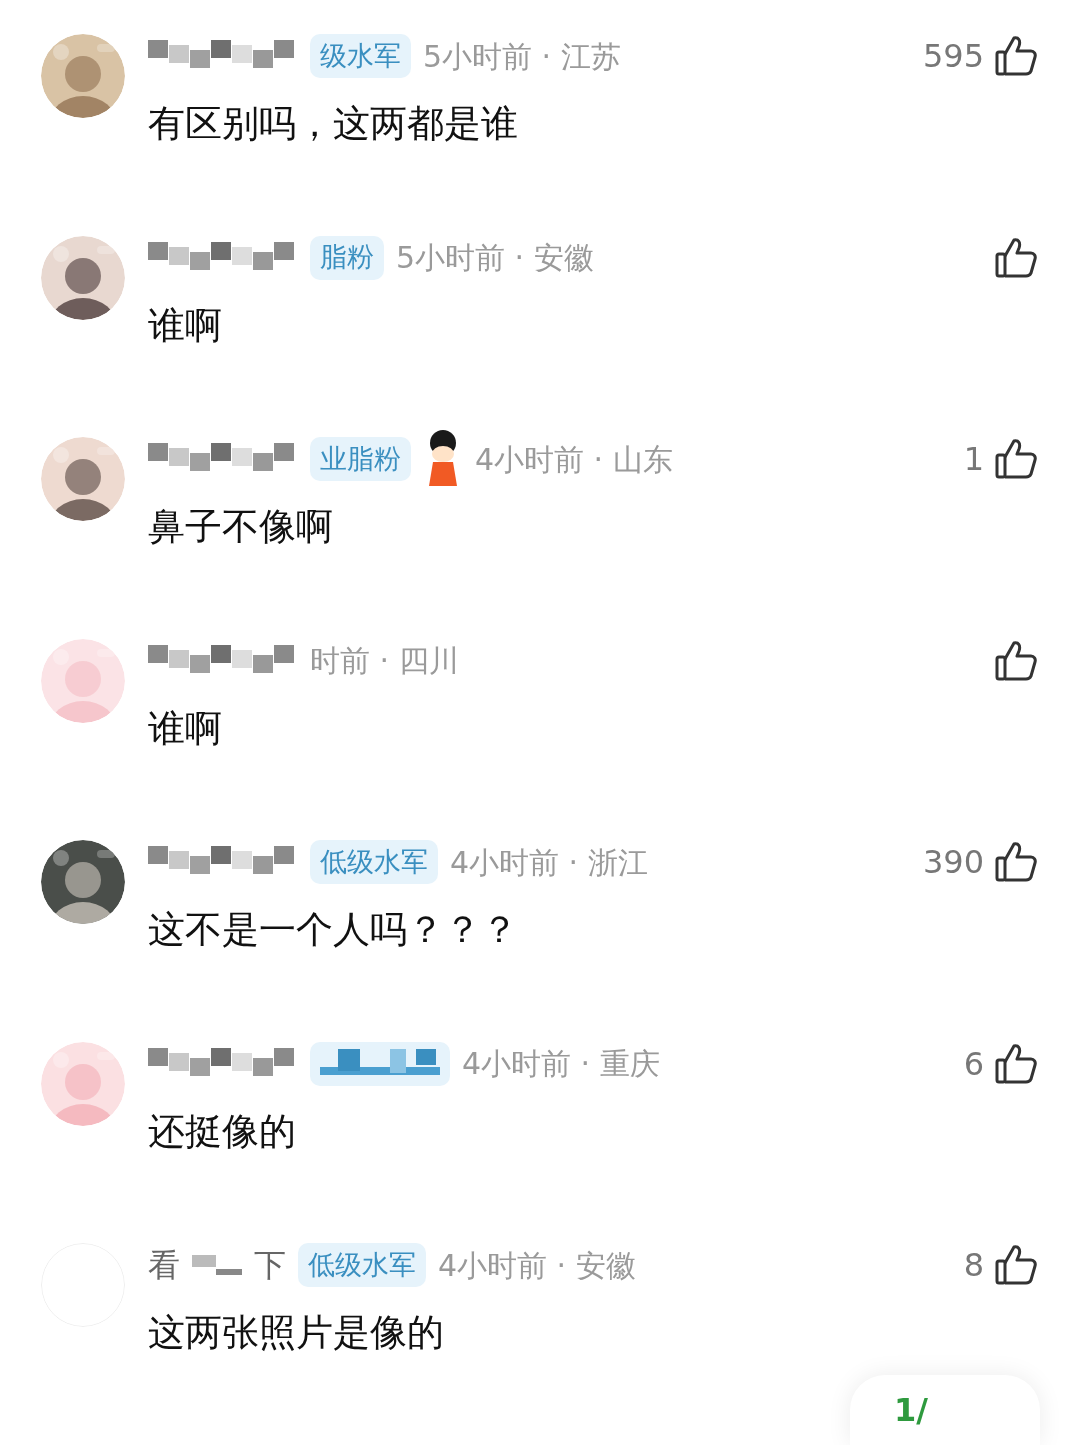 This screenshot has height=1445, width=1080. What do you see at coordinates (549, 862) in the screenshot?
I see `time-location: 4小时前 · 浙江` at bounding box center [549, 862].